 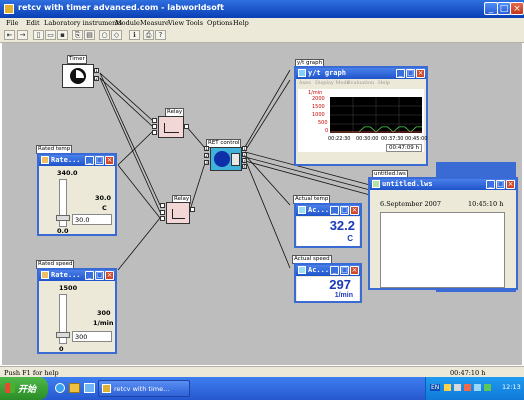 What do you see at coordinates (443, 184) in the screenshot?
I see `untitled-titlebar: untitled.lws _ □ ×` at bounding box center [443, 184].